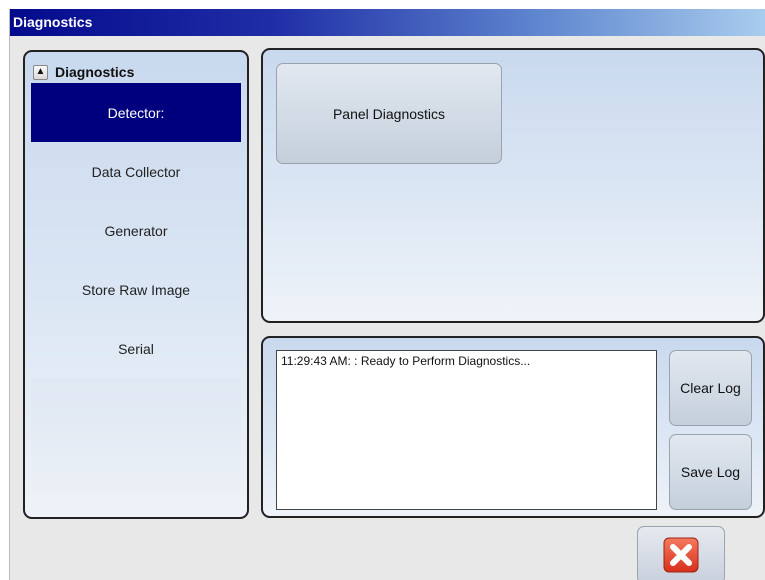 The height and width of the screenshot is (580, 765). I want to click on panel-diagnostics-button: Panel Diagnostics, so click(389, 113).